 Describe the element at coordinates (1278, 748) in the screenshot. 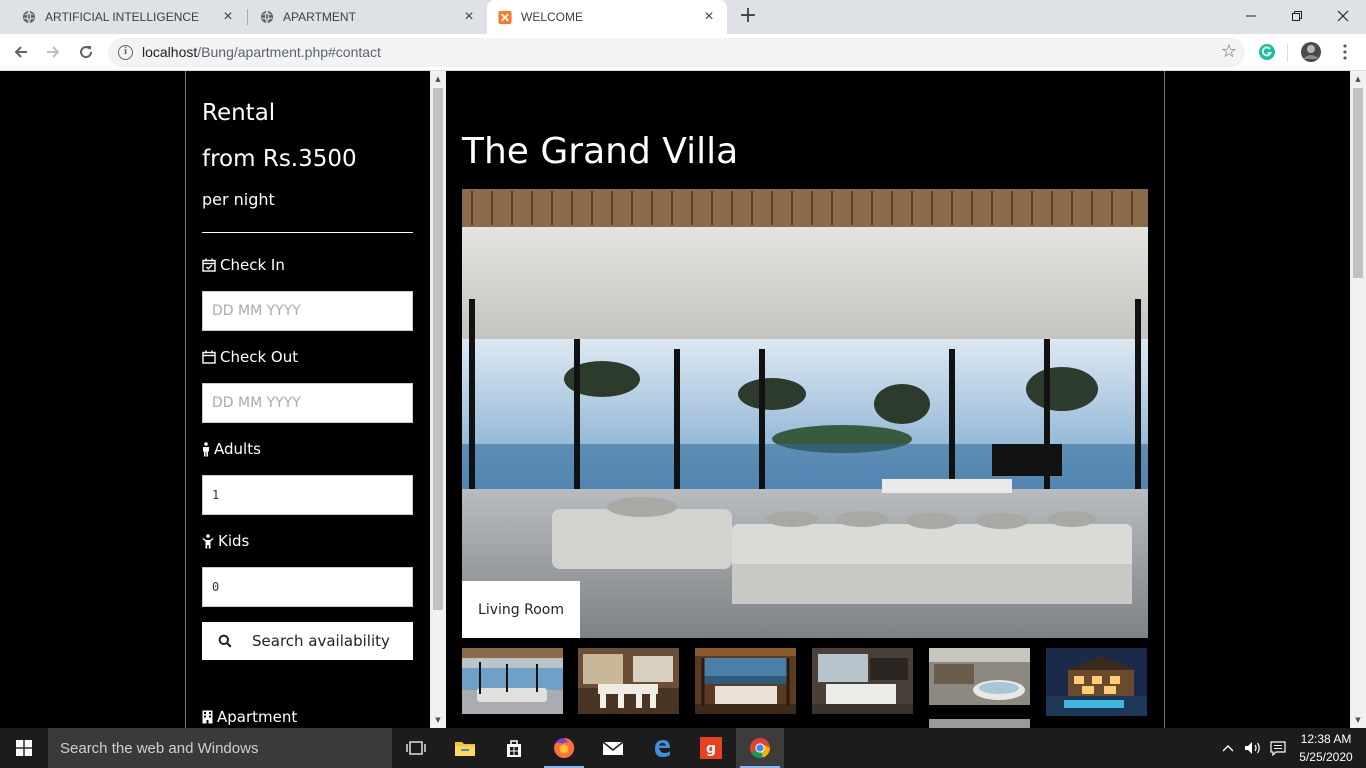

I see `action-center-icon` at that location.